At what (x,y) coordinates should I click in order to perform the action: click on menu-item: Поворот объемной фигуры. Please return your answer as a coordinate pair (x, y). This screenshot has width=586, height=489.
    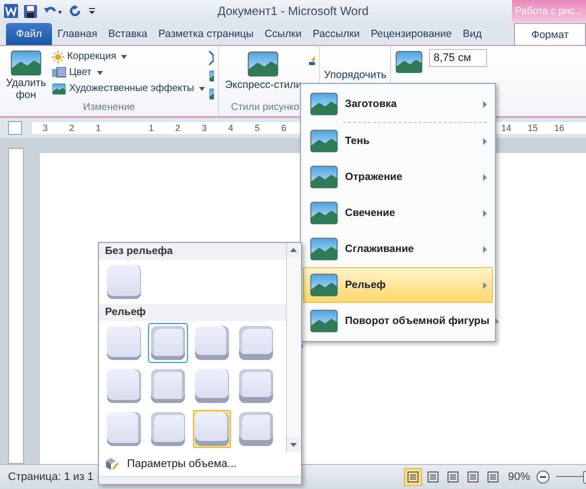
    Looking at the image, I should click on (398, 321).